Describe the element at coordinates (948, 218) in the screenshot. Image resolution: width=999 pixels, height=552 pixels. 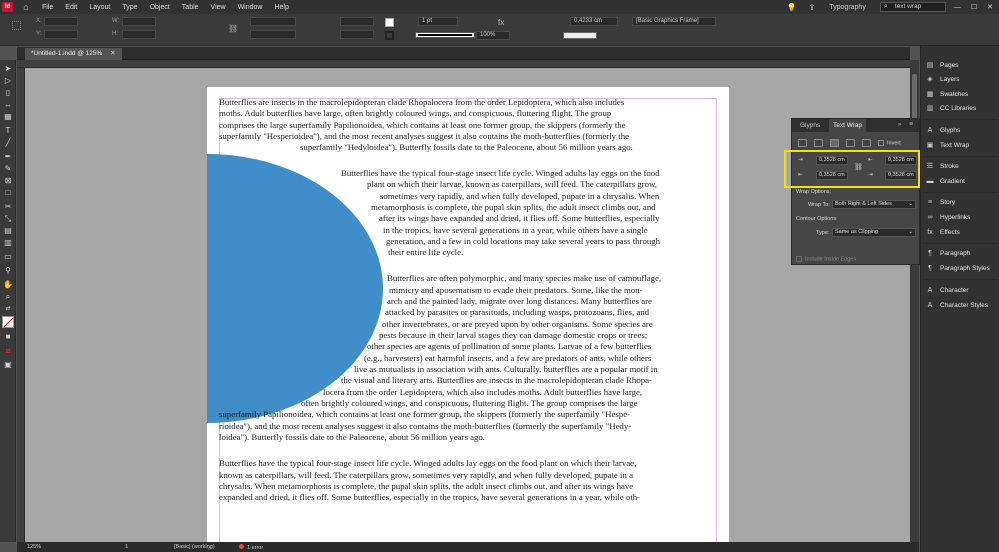
I see `dock-item-hyperlinks: ∞ Hyperlinks` at that location.